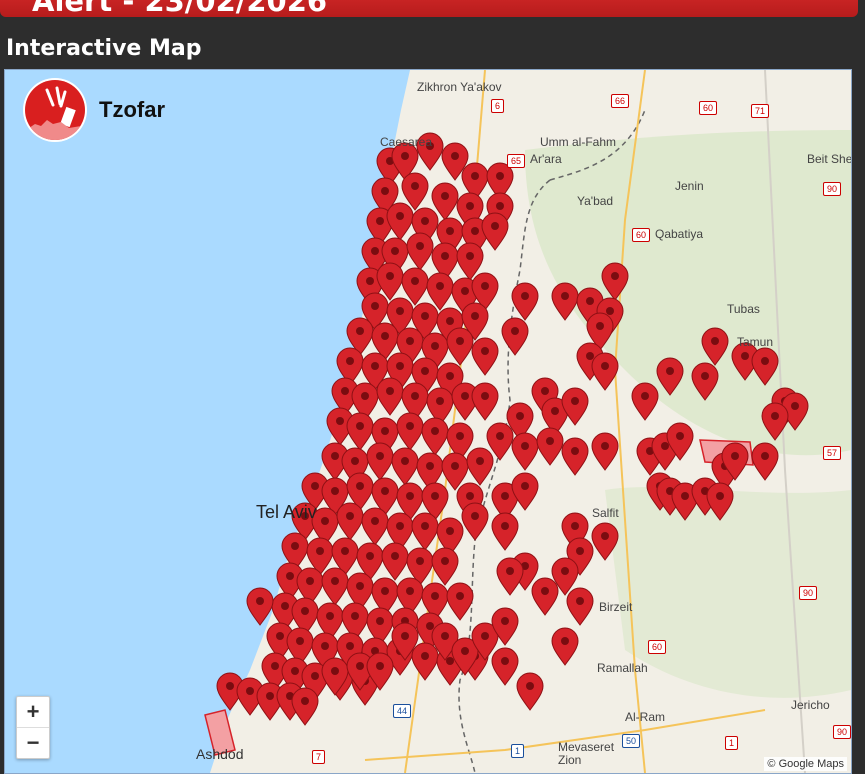 The width and height of the screenshot is (865, 774). What do you see at coordinates (645, 717) in the screenshot?
I see `place-label: Al-Ram` at bounding box center [645, 717].